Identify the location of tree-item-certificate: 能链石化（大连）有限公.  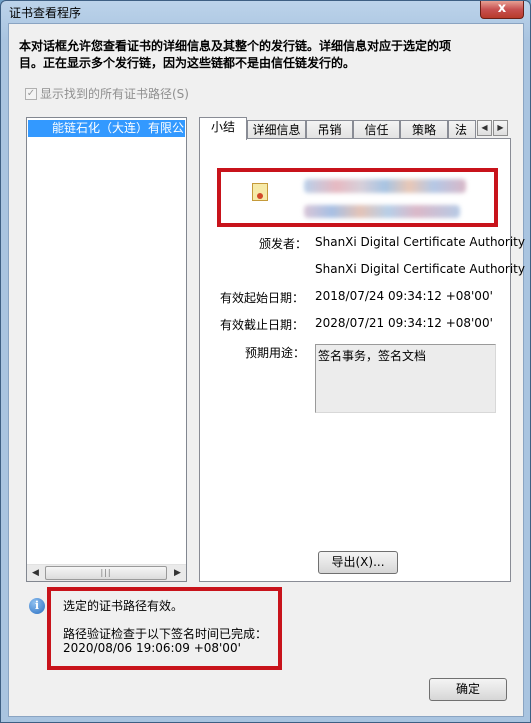
(106, 128).